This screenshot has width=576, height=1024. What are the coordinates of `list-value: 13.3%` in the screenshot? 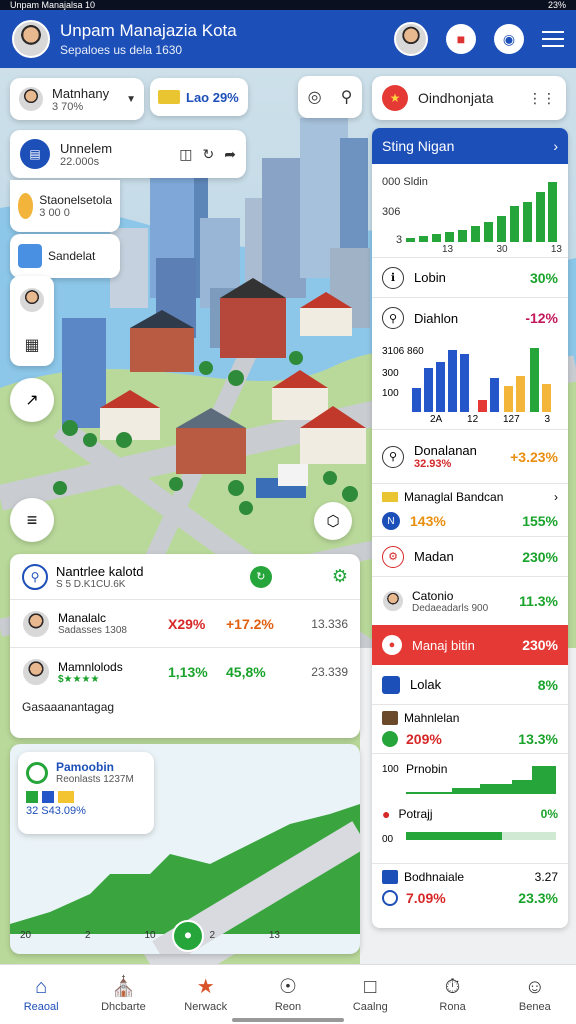 It's located at (538, 739).